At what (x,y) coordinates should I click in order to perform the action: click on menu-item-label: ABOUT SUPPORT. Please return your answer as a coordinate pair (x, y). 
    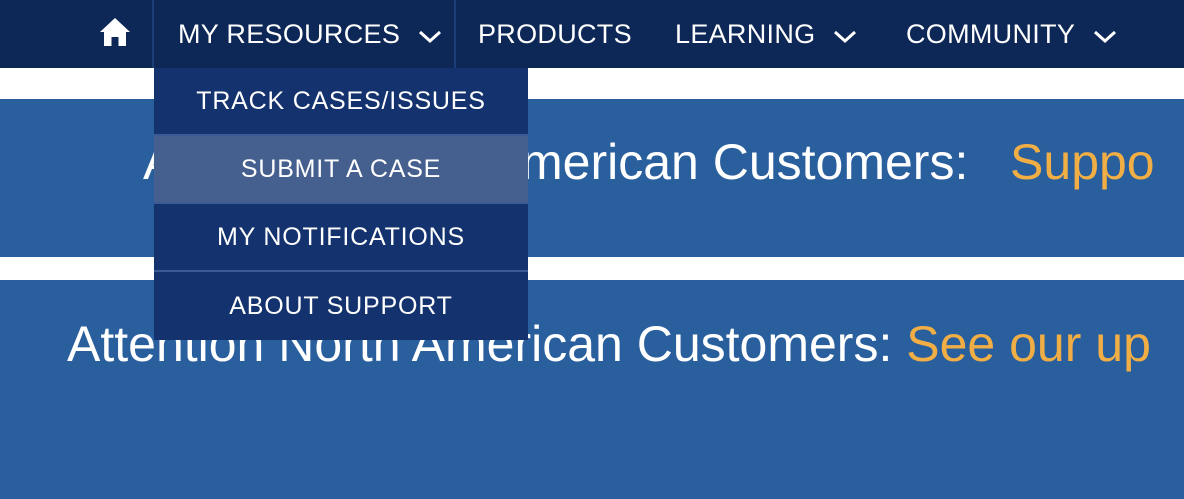
    Looking at the image, I should click on (341, 305).